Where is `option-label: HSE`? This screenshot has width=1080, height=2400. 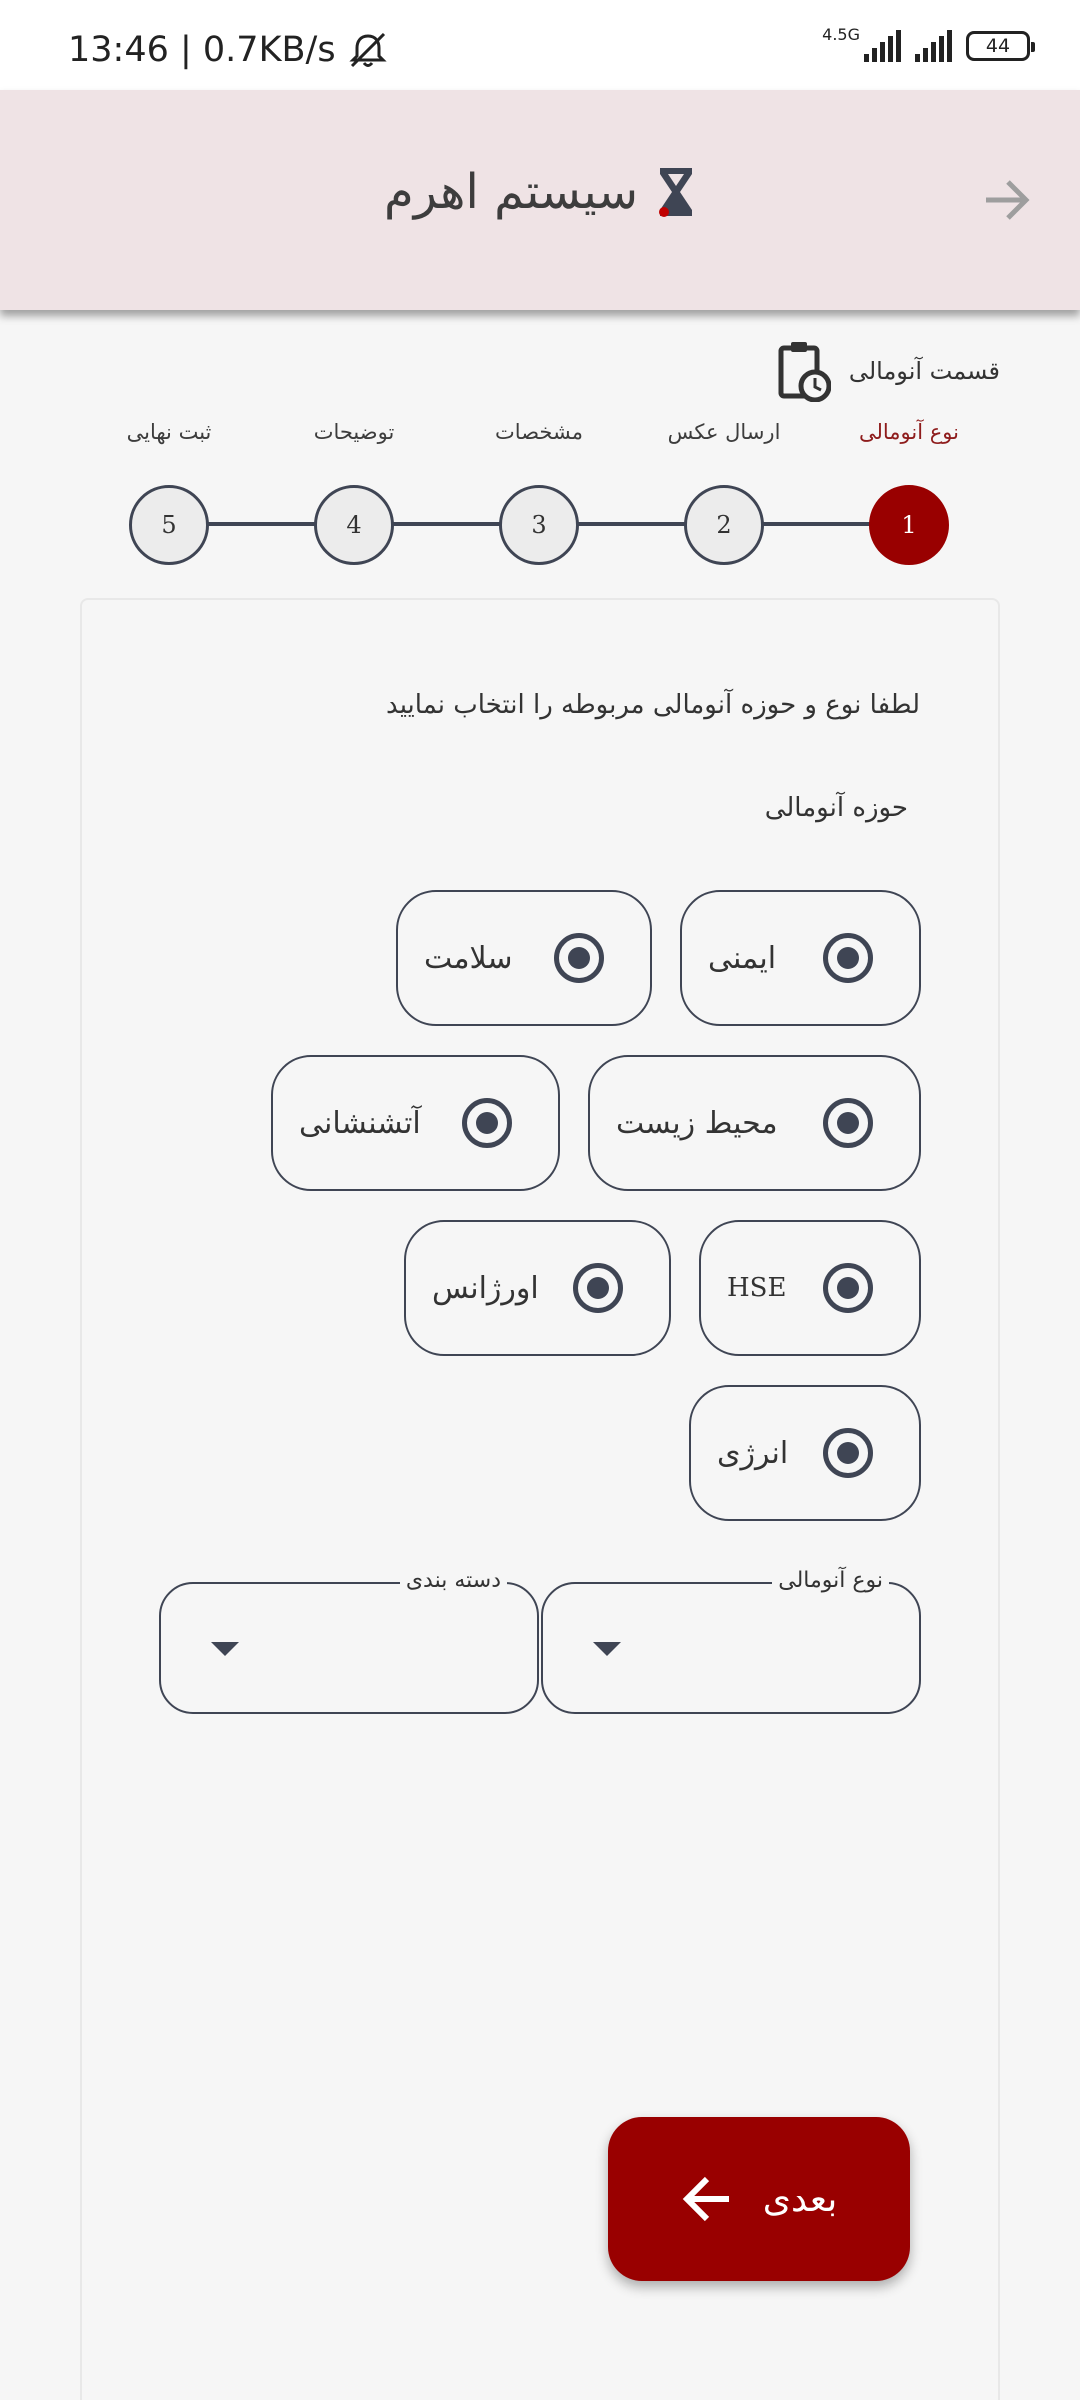
option-label: HSE is located at coordinates (757, 1288).